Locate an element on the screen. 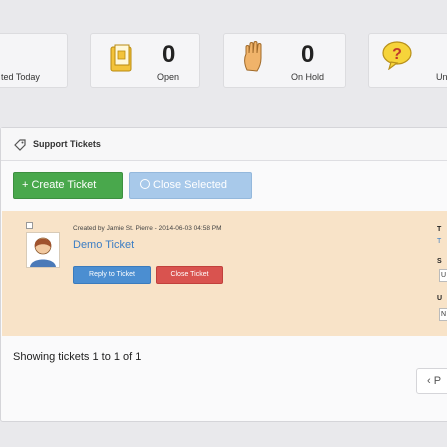 The height and width of the screenshot is (447, 447). panel-title: Support Tickets is located at coordinates (67, 144).